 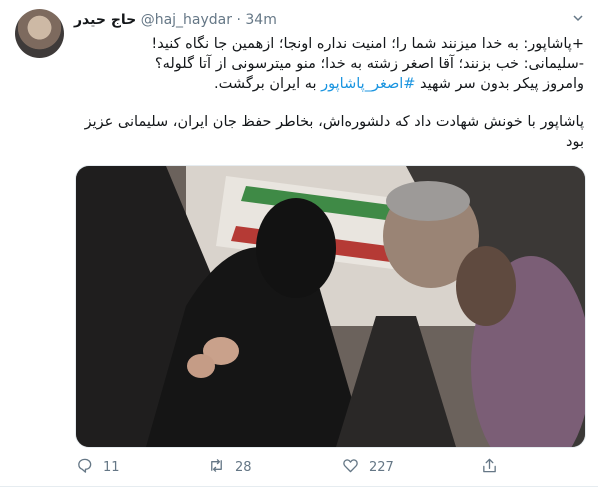 What do you see at coordinates (186, 20) in the screenshot?
I see `handle: @haj_haydar` at bounding box center [186, 20].